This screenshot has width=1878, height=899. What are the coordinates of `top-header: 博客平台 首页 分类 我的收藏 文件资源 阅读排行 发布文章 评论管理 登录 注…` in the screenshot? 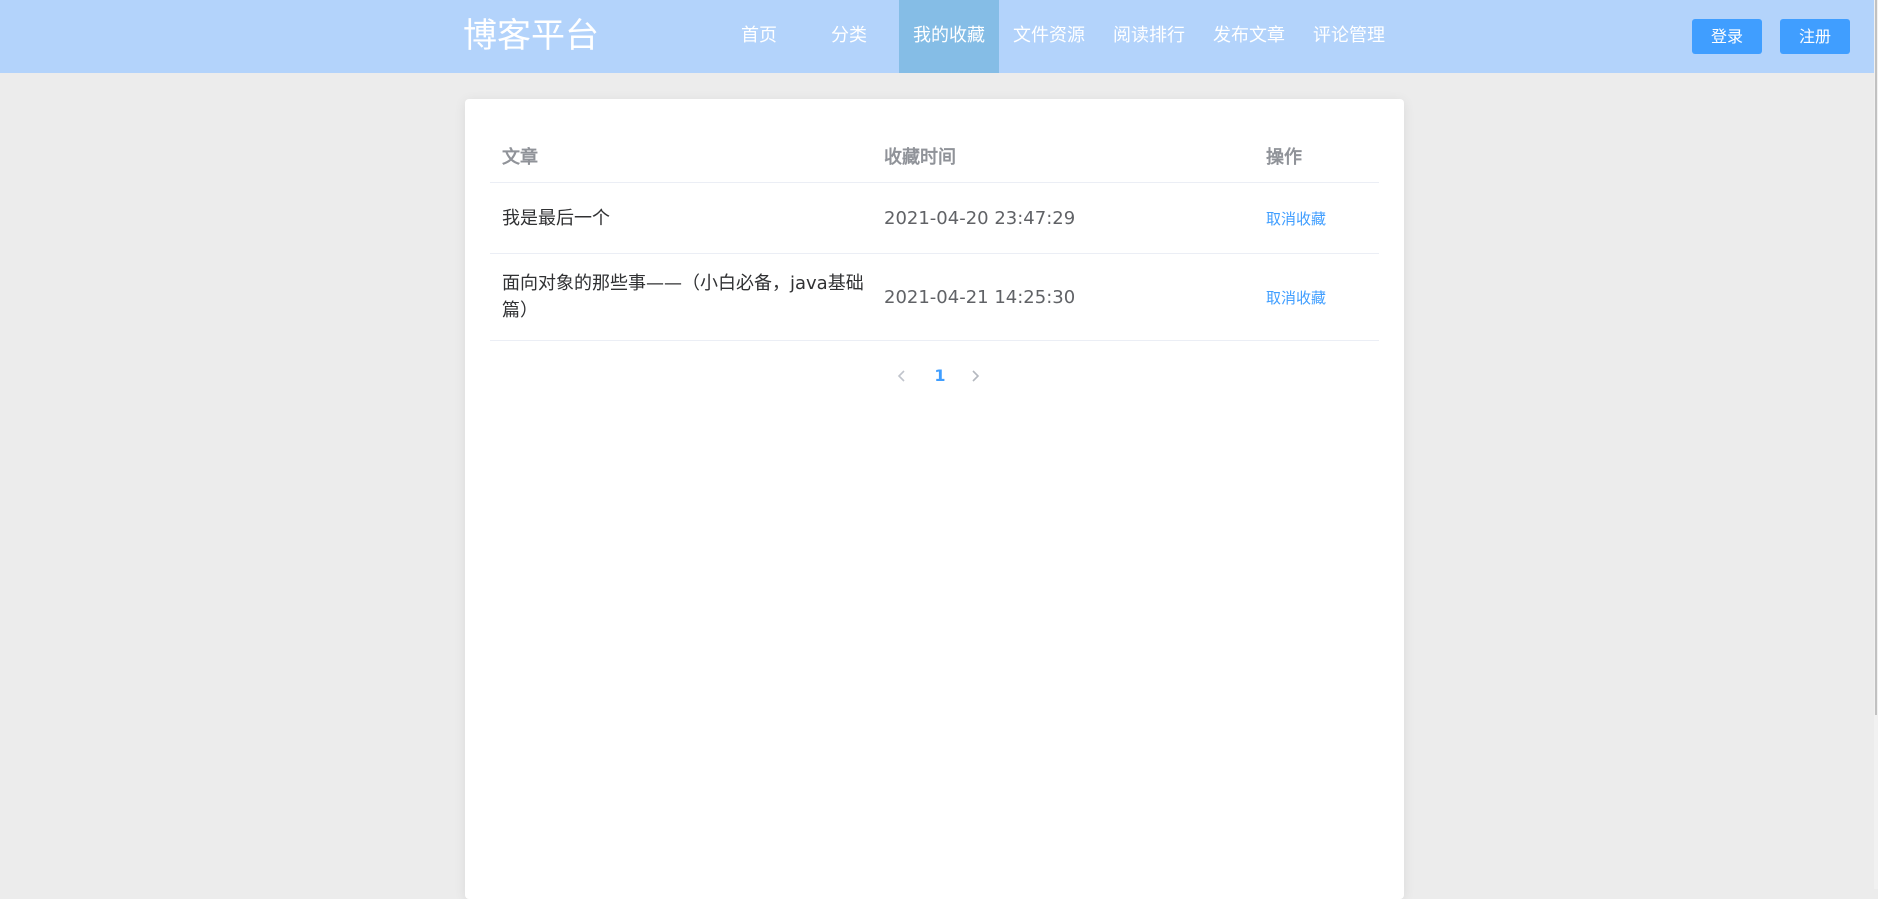 It's located at (939, 36).